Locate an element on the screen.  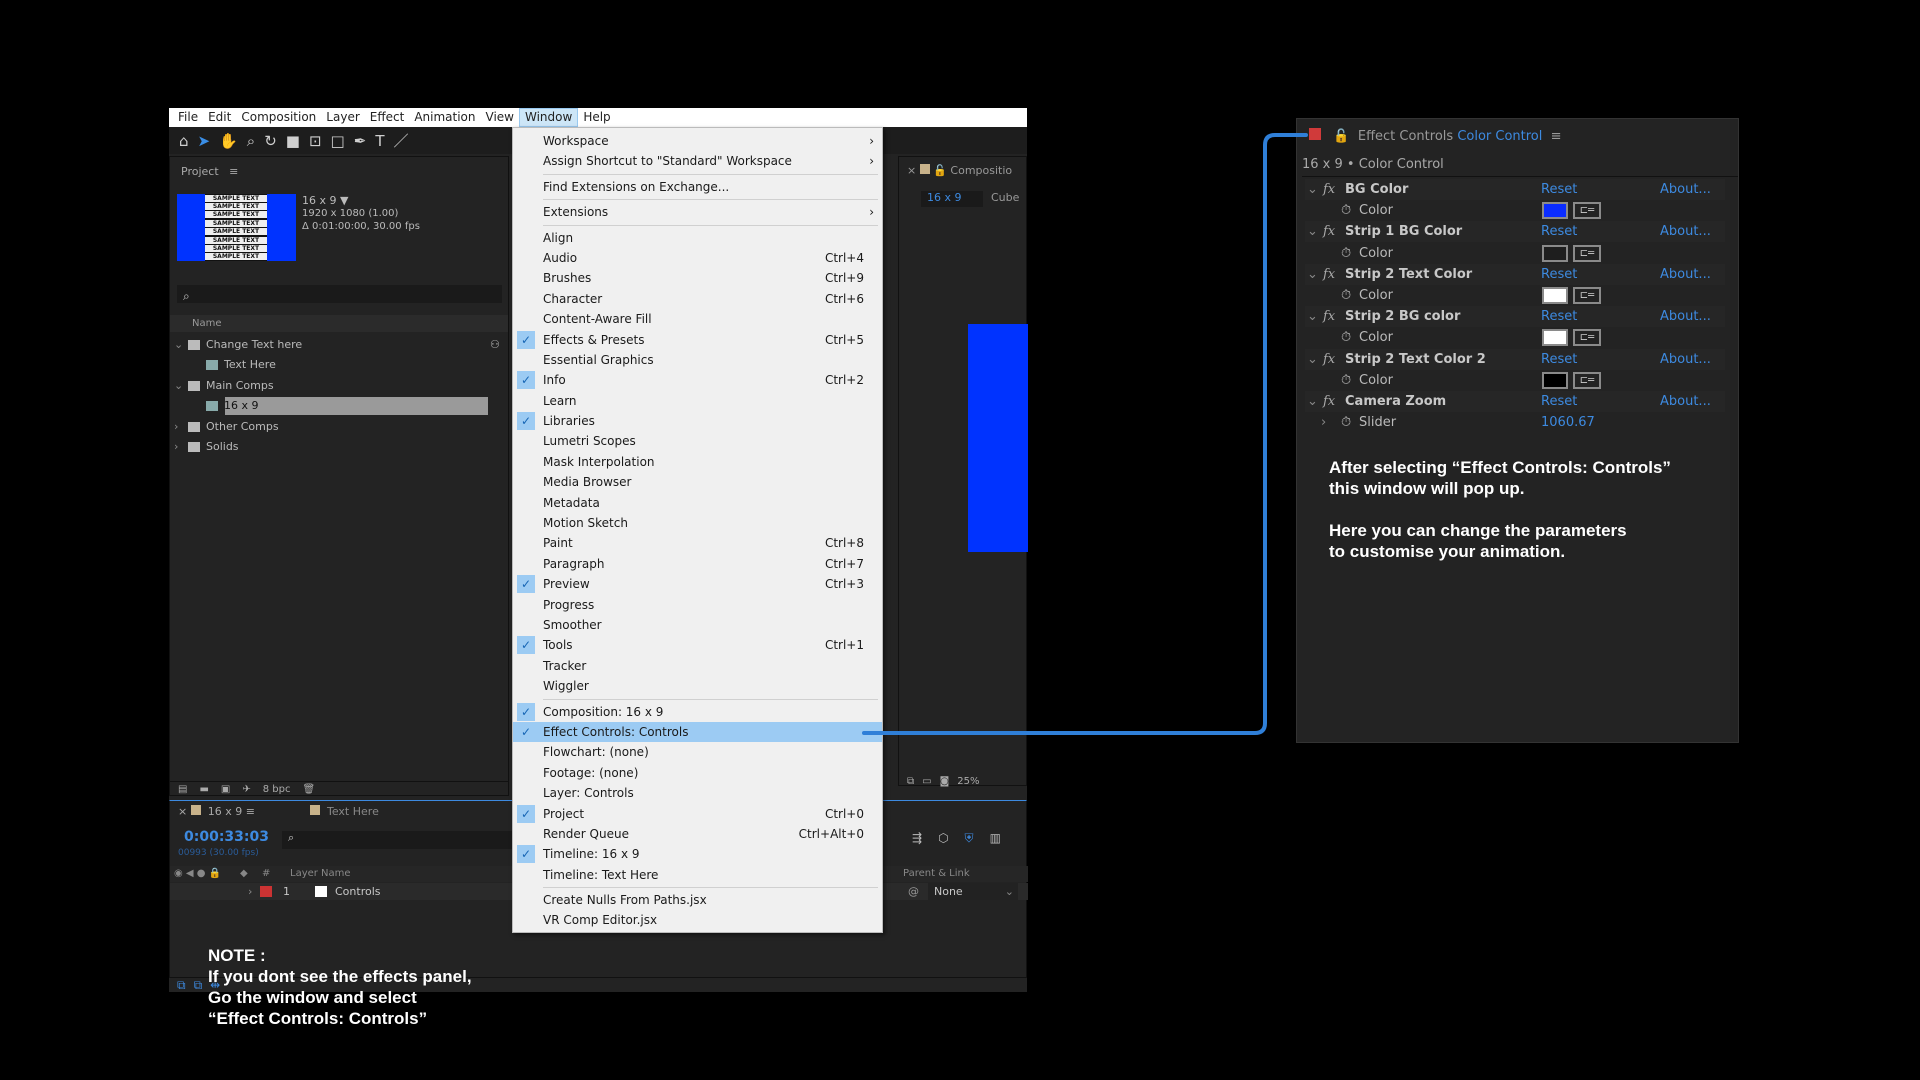
connector-line is located at coordinates (1085, 434).